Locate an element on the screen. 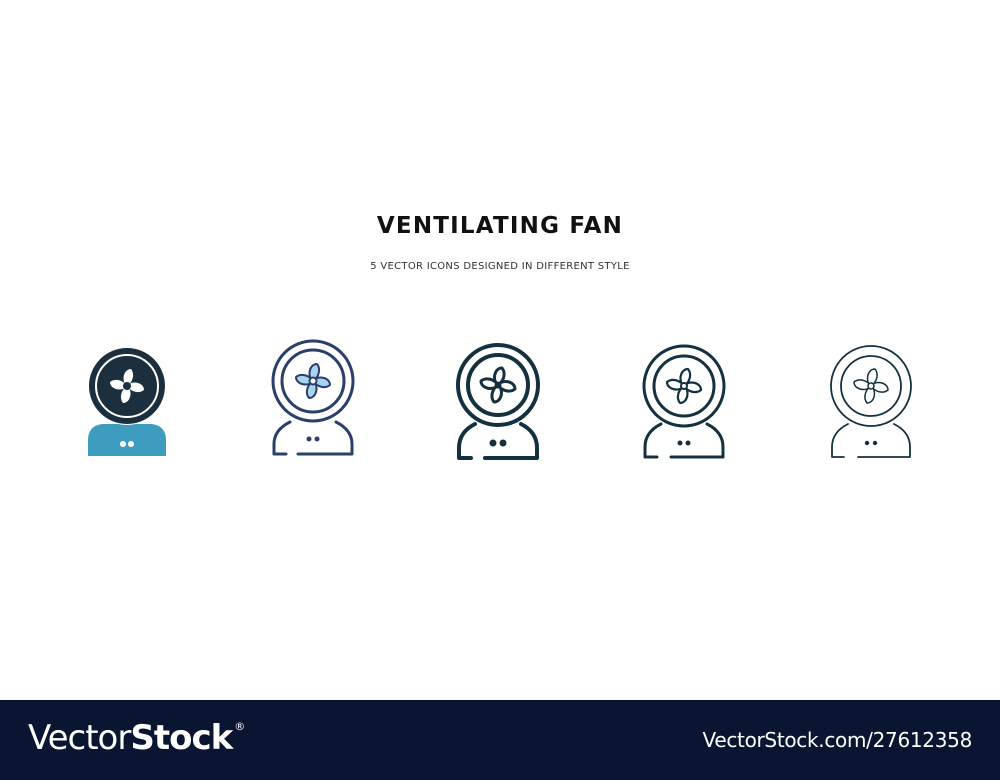  vectorstock-logo: VectorStock ® is located at coordinates (136, 738).